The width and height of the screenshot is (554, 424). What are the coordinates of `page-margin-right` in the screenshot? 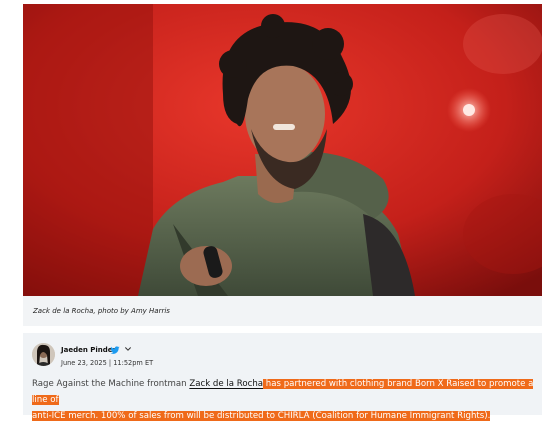 It's located at (548, 207).